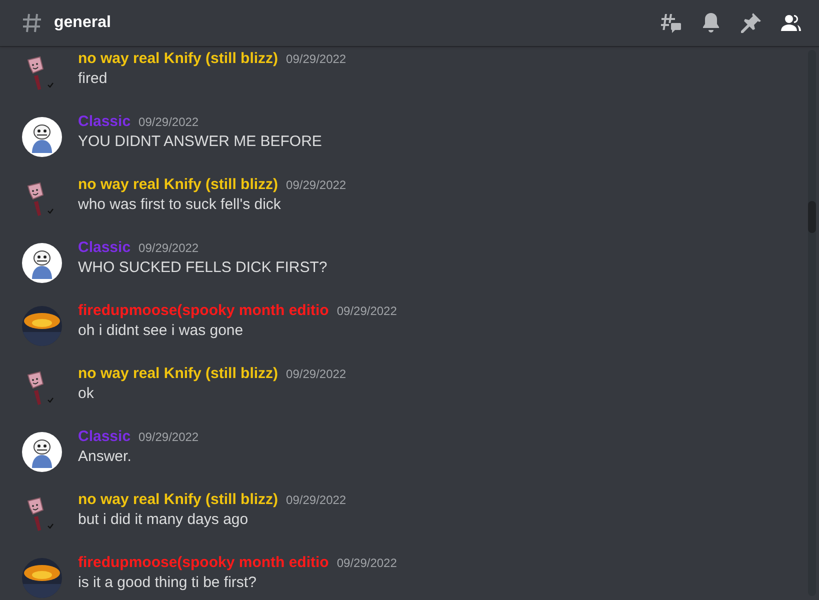 Image resolution: width=819 pixels, height=600 pixels. What do you see at coordinates (200, 141) in the screenshot?
I see `message-text: YOU DIDNT ANSWER ME BEFORE` at bounding box center [200, 141].